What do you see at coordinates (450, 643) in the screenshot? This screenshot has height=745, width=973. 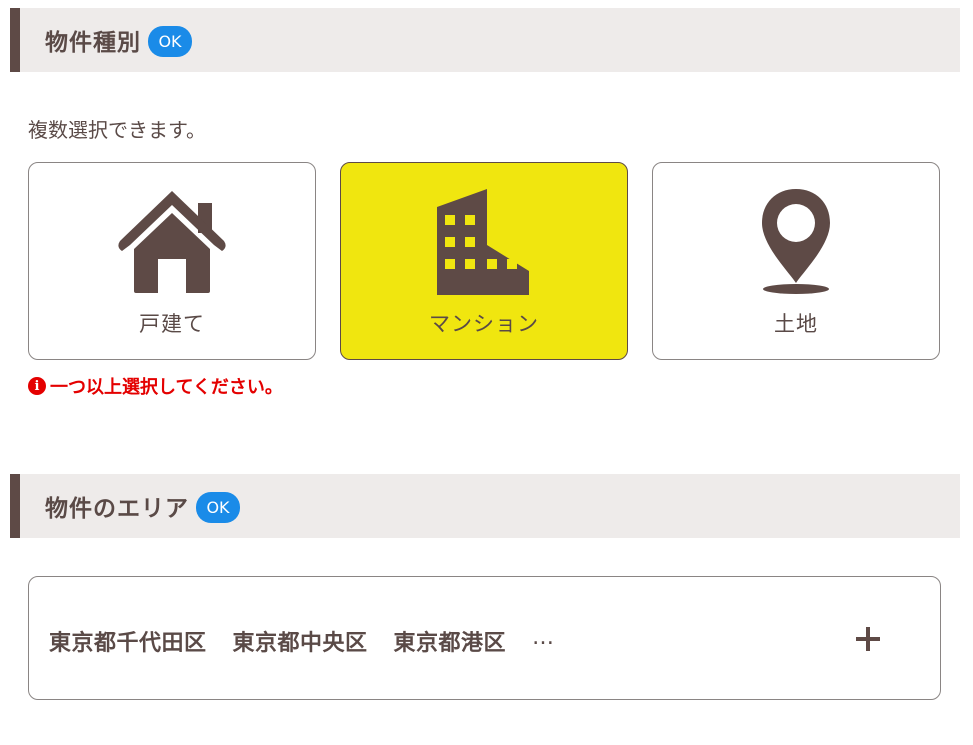 I see `area-item: 東京都港区` at bounding box center [450, 643].